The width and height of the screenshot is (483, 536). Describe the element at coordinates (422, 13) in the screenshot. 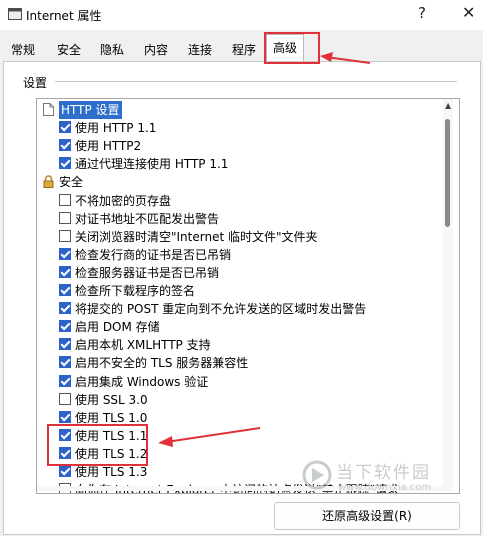

I see `help-button: ?` at that location.